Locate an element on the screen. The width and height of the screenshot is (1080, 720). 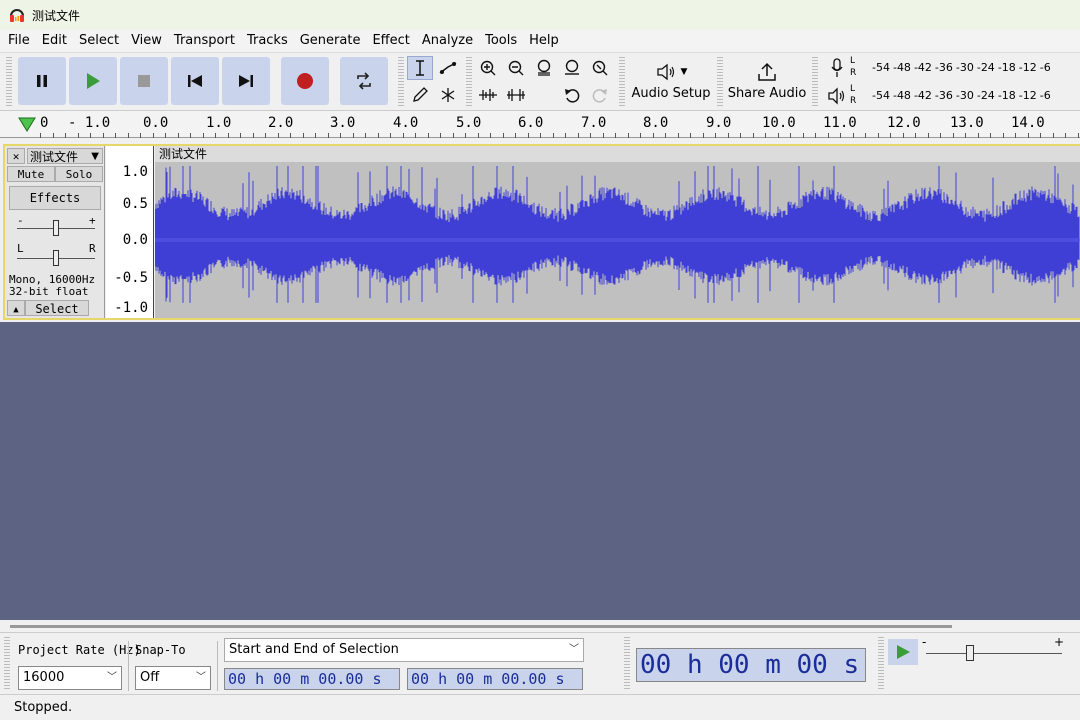
selection-start-time: 00 h 00 m 00.00 s is located at coordinates (312, 679).